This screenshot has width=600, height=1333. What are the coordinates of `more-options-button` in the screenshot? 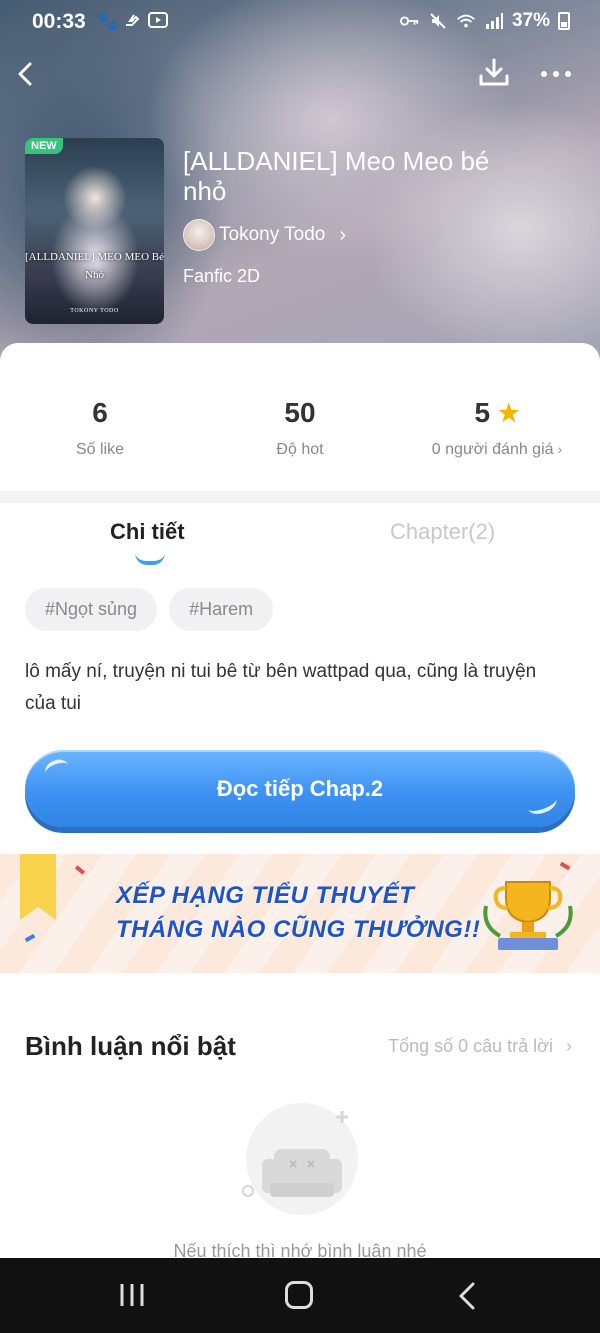 It's located at (556, 74).